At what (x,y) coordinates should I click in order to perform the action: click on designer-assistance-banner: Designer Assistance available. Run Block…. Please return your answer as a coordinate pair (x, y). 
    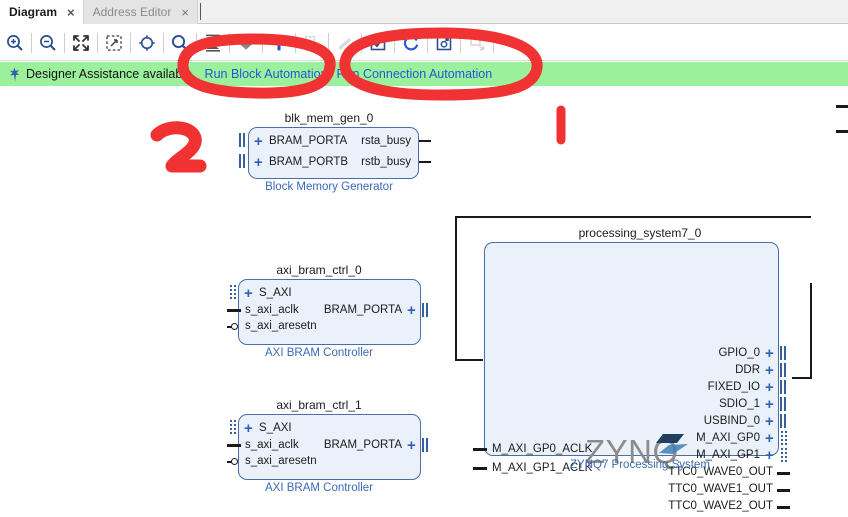
    Looking at the image, I should click on (424, 74).